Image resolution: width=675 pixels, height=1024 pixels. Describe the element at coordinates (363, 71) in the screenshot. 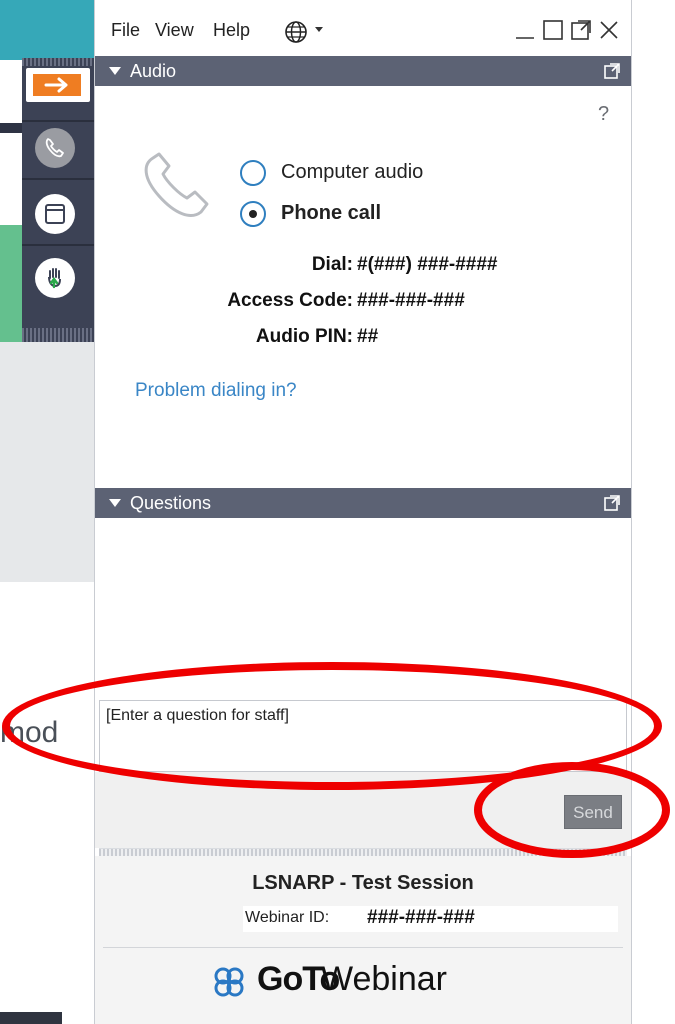

I see `audio-section-header: Audio` at that location.